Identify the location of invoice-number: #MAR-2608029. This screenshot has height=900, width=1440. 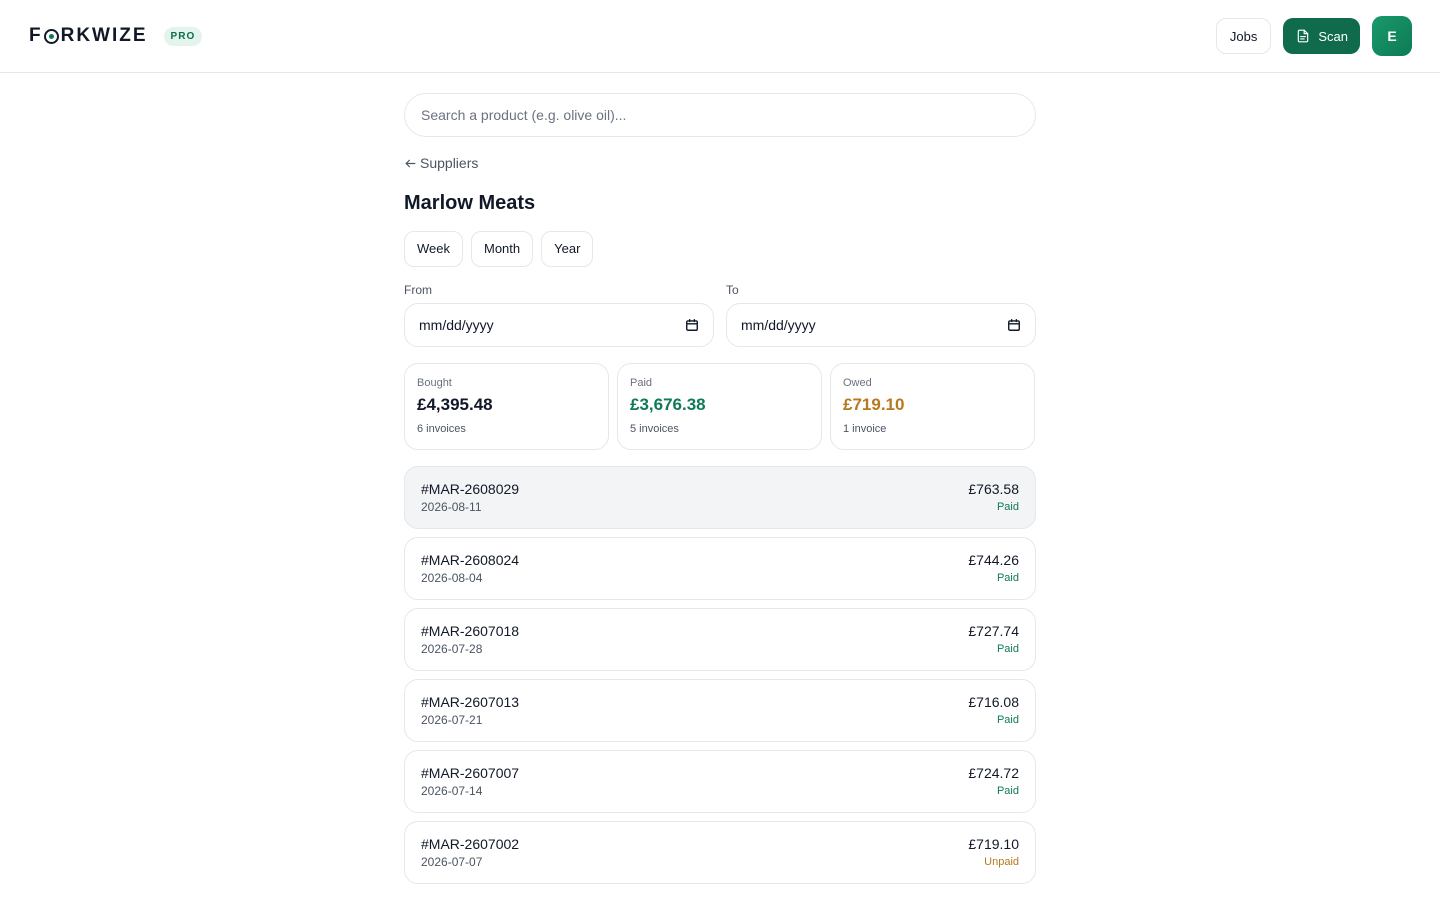
(470, 488).